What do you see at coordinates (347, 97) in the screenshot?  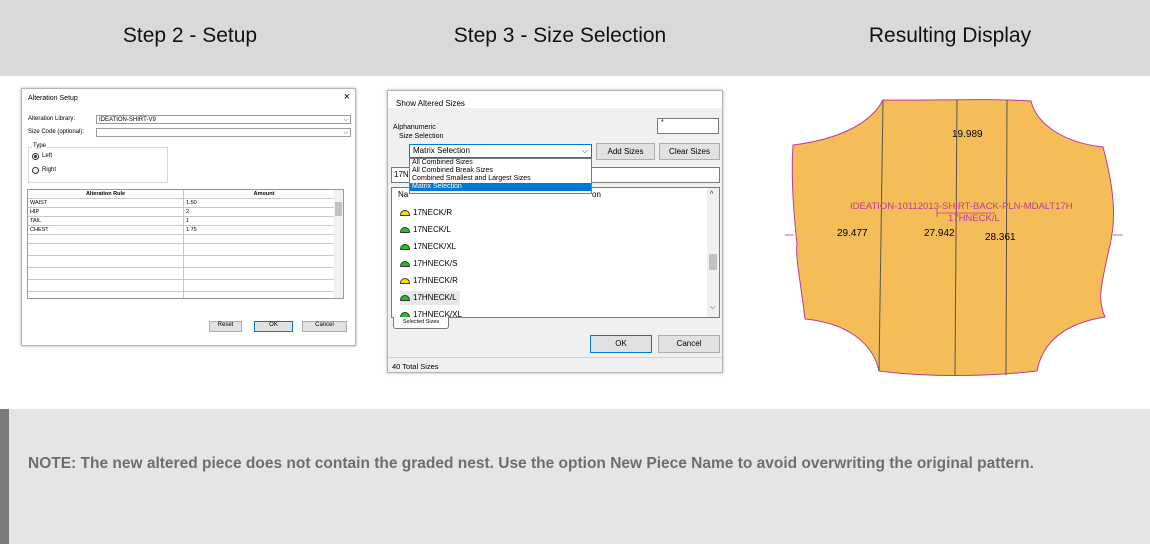 I see `close-icon: ×` at bounding box center [347, 97].